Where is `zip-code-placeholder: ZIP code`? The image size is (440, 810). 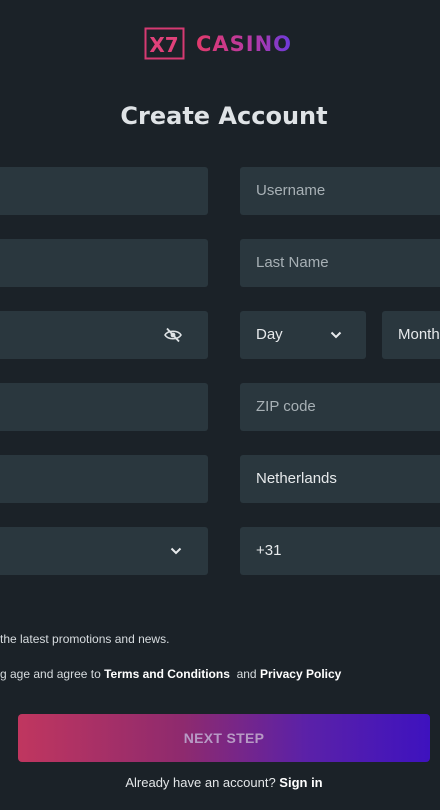 zip-code-placeholder: ZIP code is located at coordinates (286, 406).